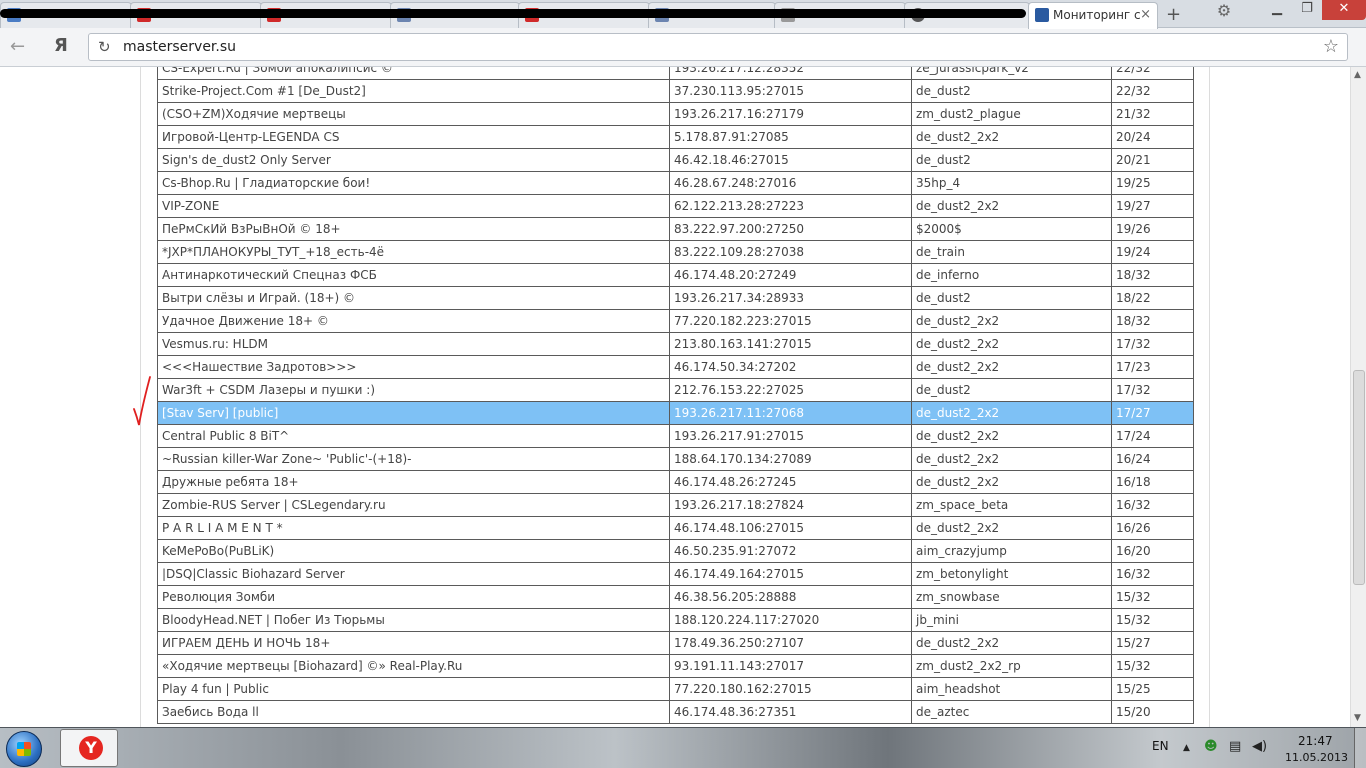 The width and height of the screenshot is (1366, 768). What do you see at coordinates (790, 321) in the screenshot?
I see `server-address: 77.220.182.223:27015` at bounding box center [790, 321].